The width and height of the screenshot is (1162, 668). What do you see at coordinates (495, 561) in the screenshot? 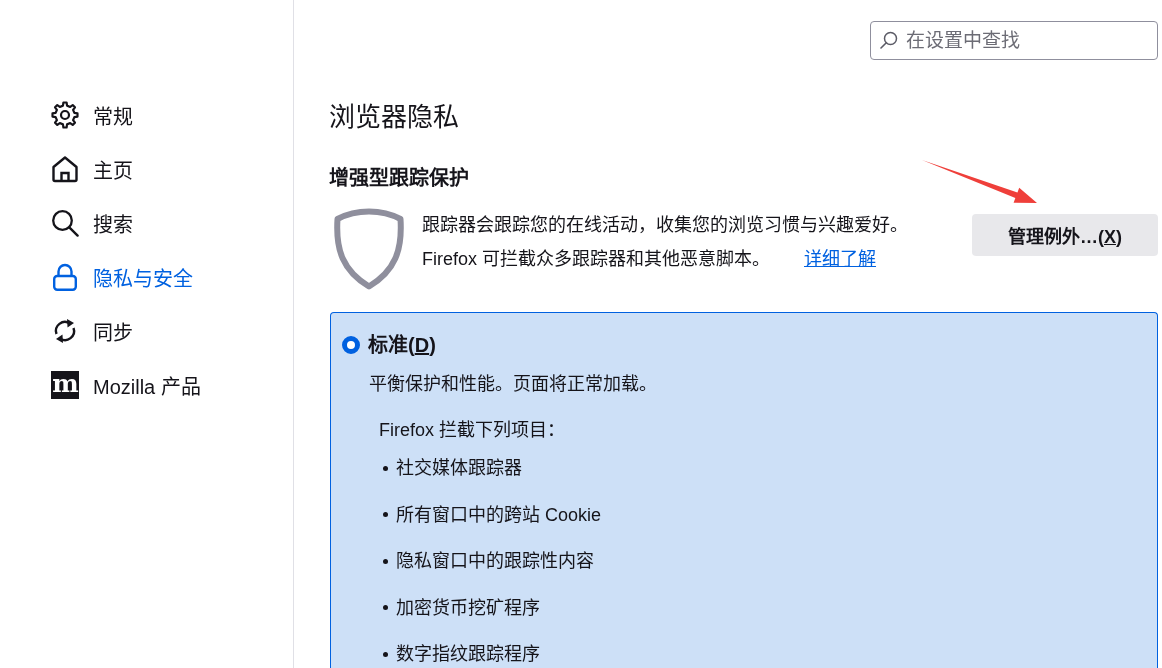
I see `list-item-text: 隐私窗口中的跟踪性内容` at bounding box center [495, 561].